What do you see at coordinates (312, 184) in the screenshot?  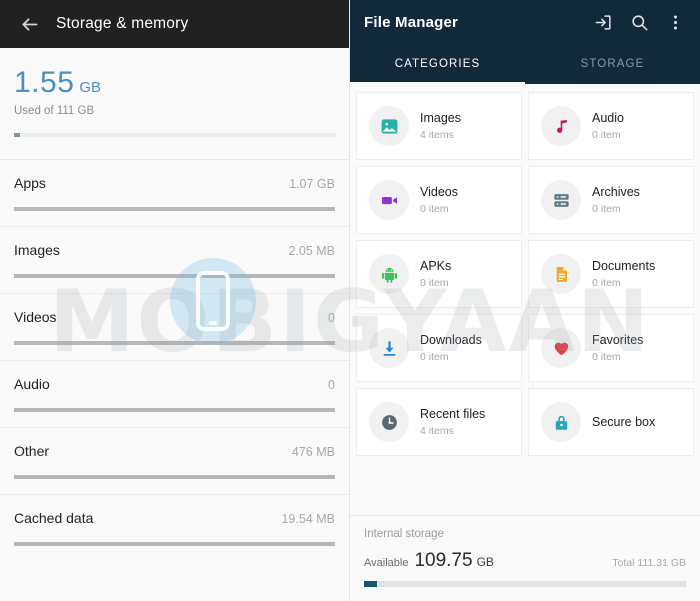 I see `storage-row-value: 1.07 GB` at bounding box center [312, 184].